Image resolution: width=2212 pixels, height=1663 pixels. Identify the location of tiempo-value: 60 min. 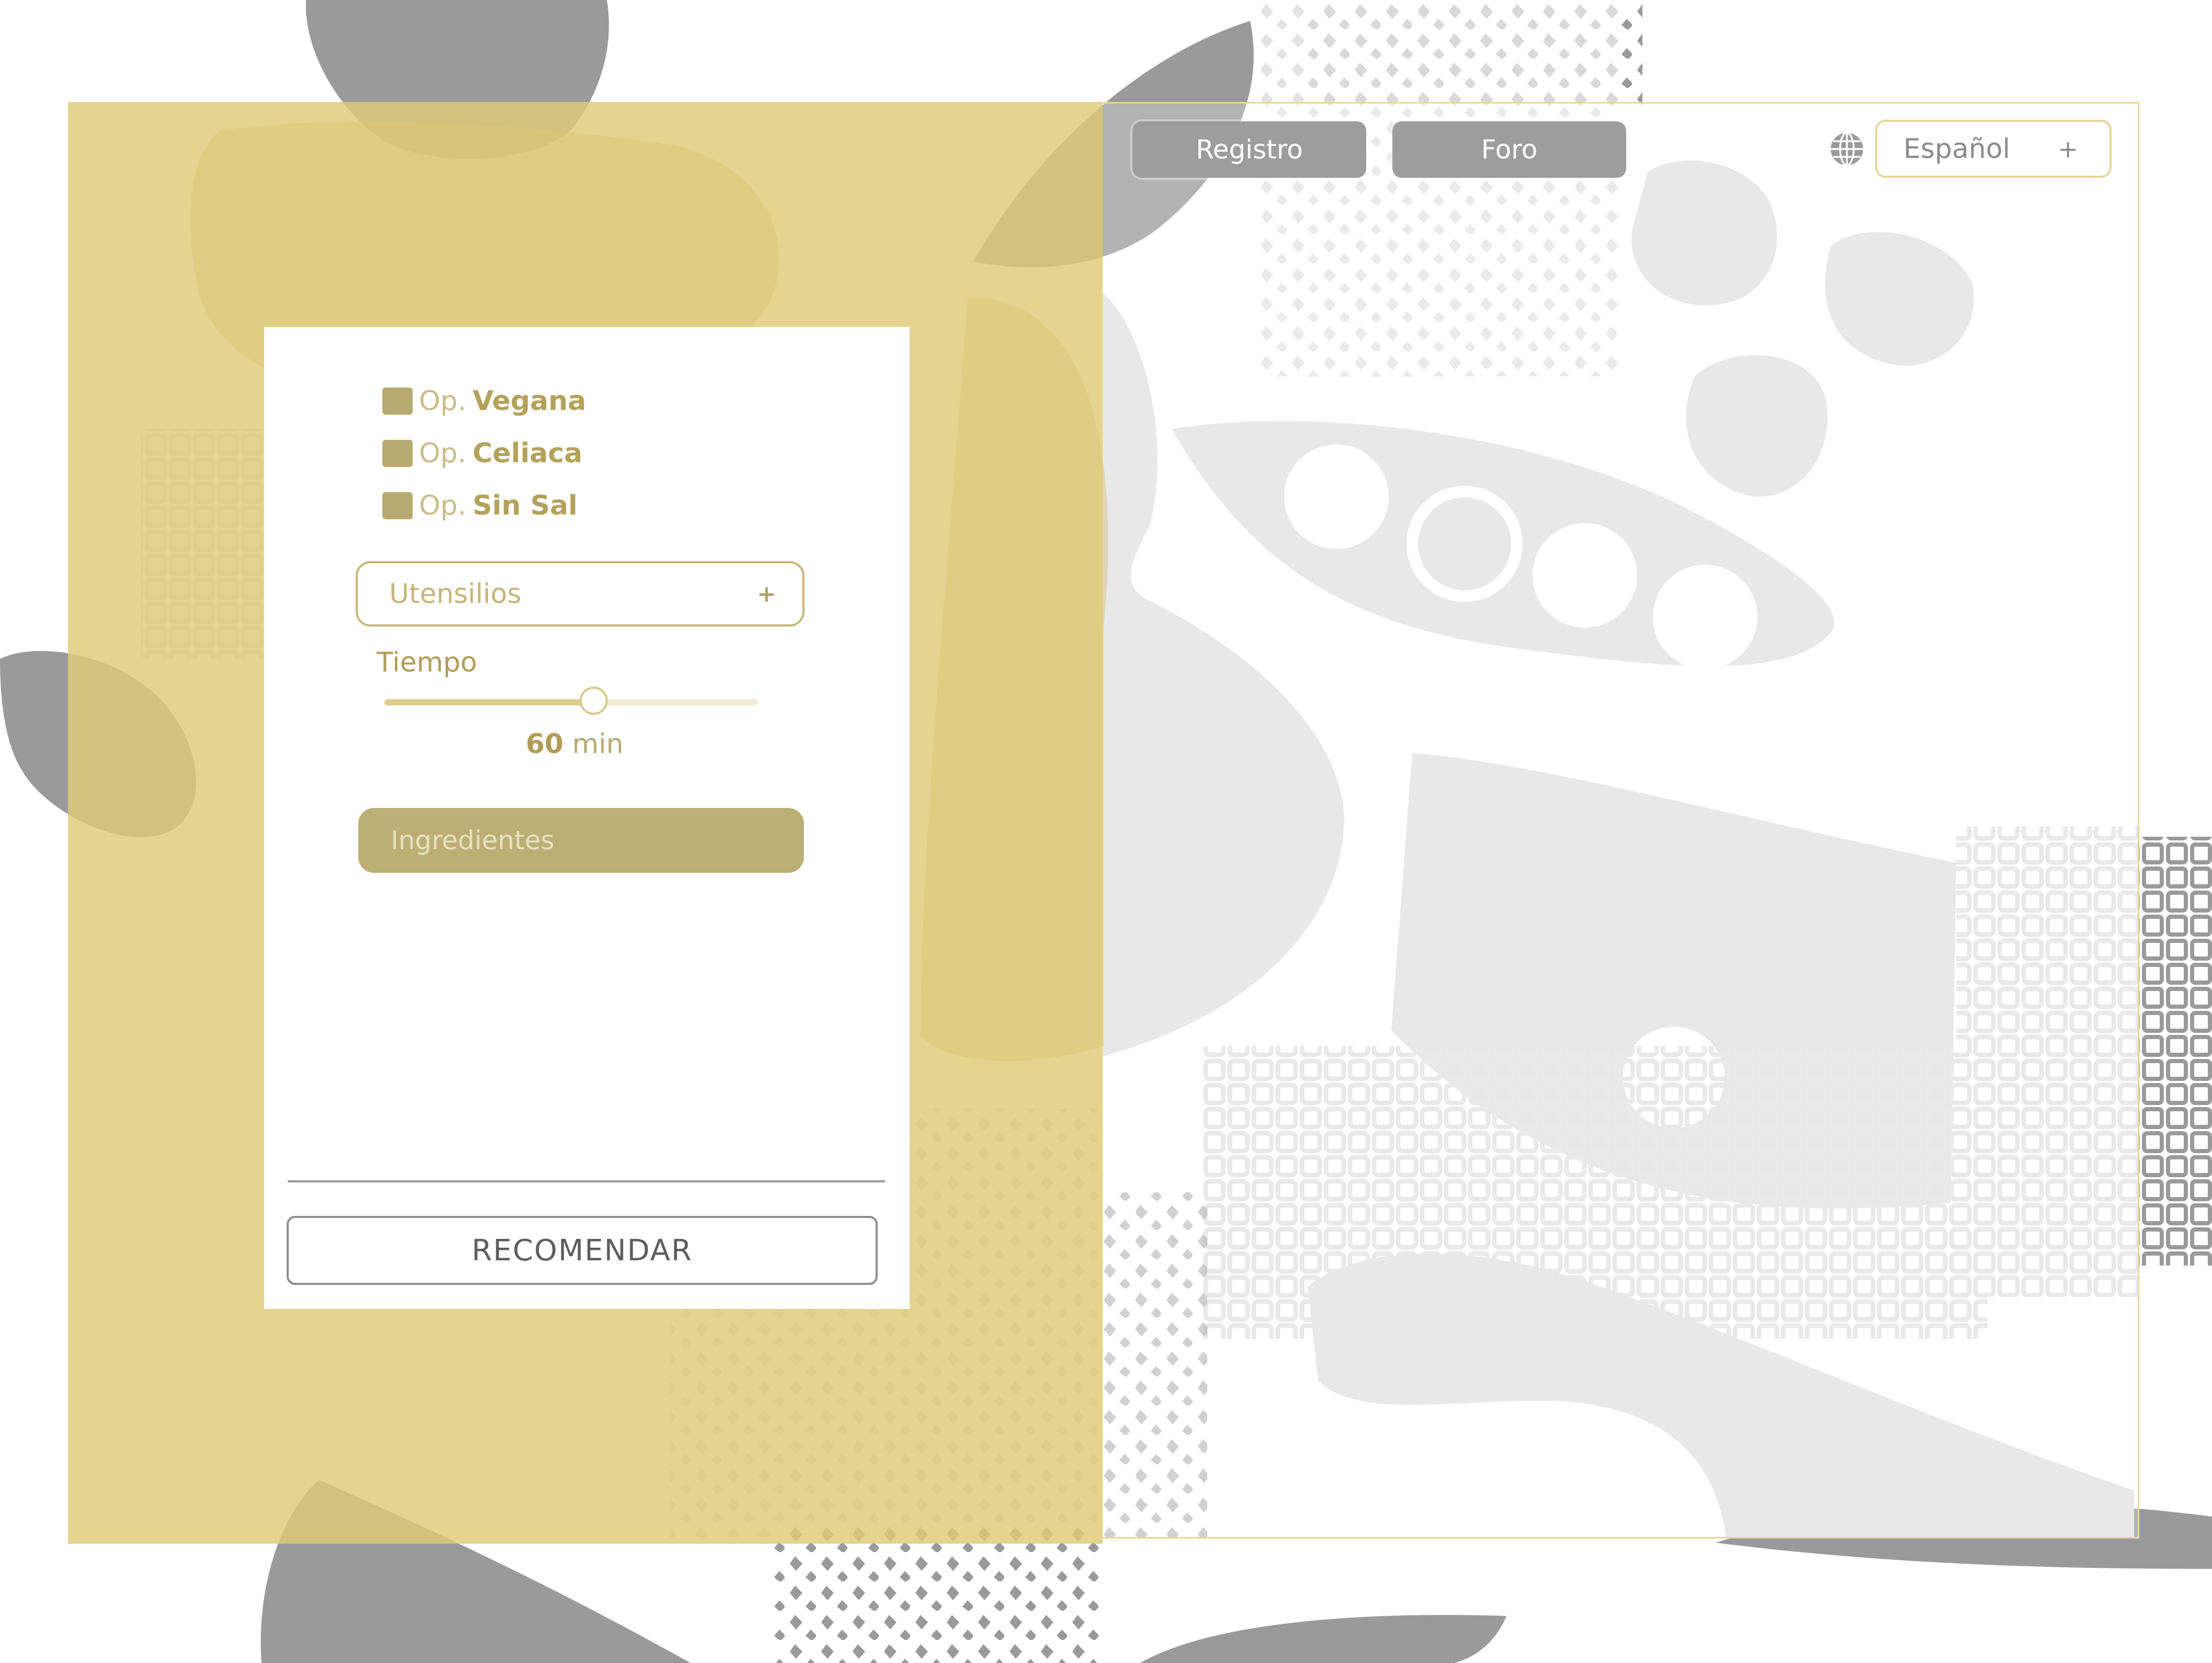
(574, 744).